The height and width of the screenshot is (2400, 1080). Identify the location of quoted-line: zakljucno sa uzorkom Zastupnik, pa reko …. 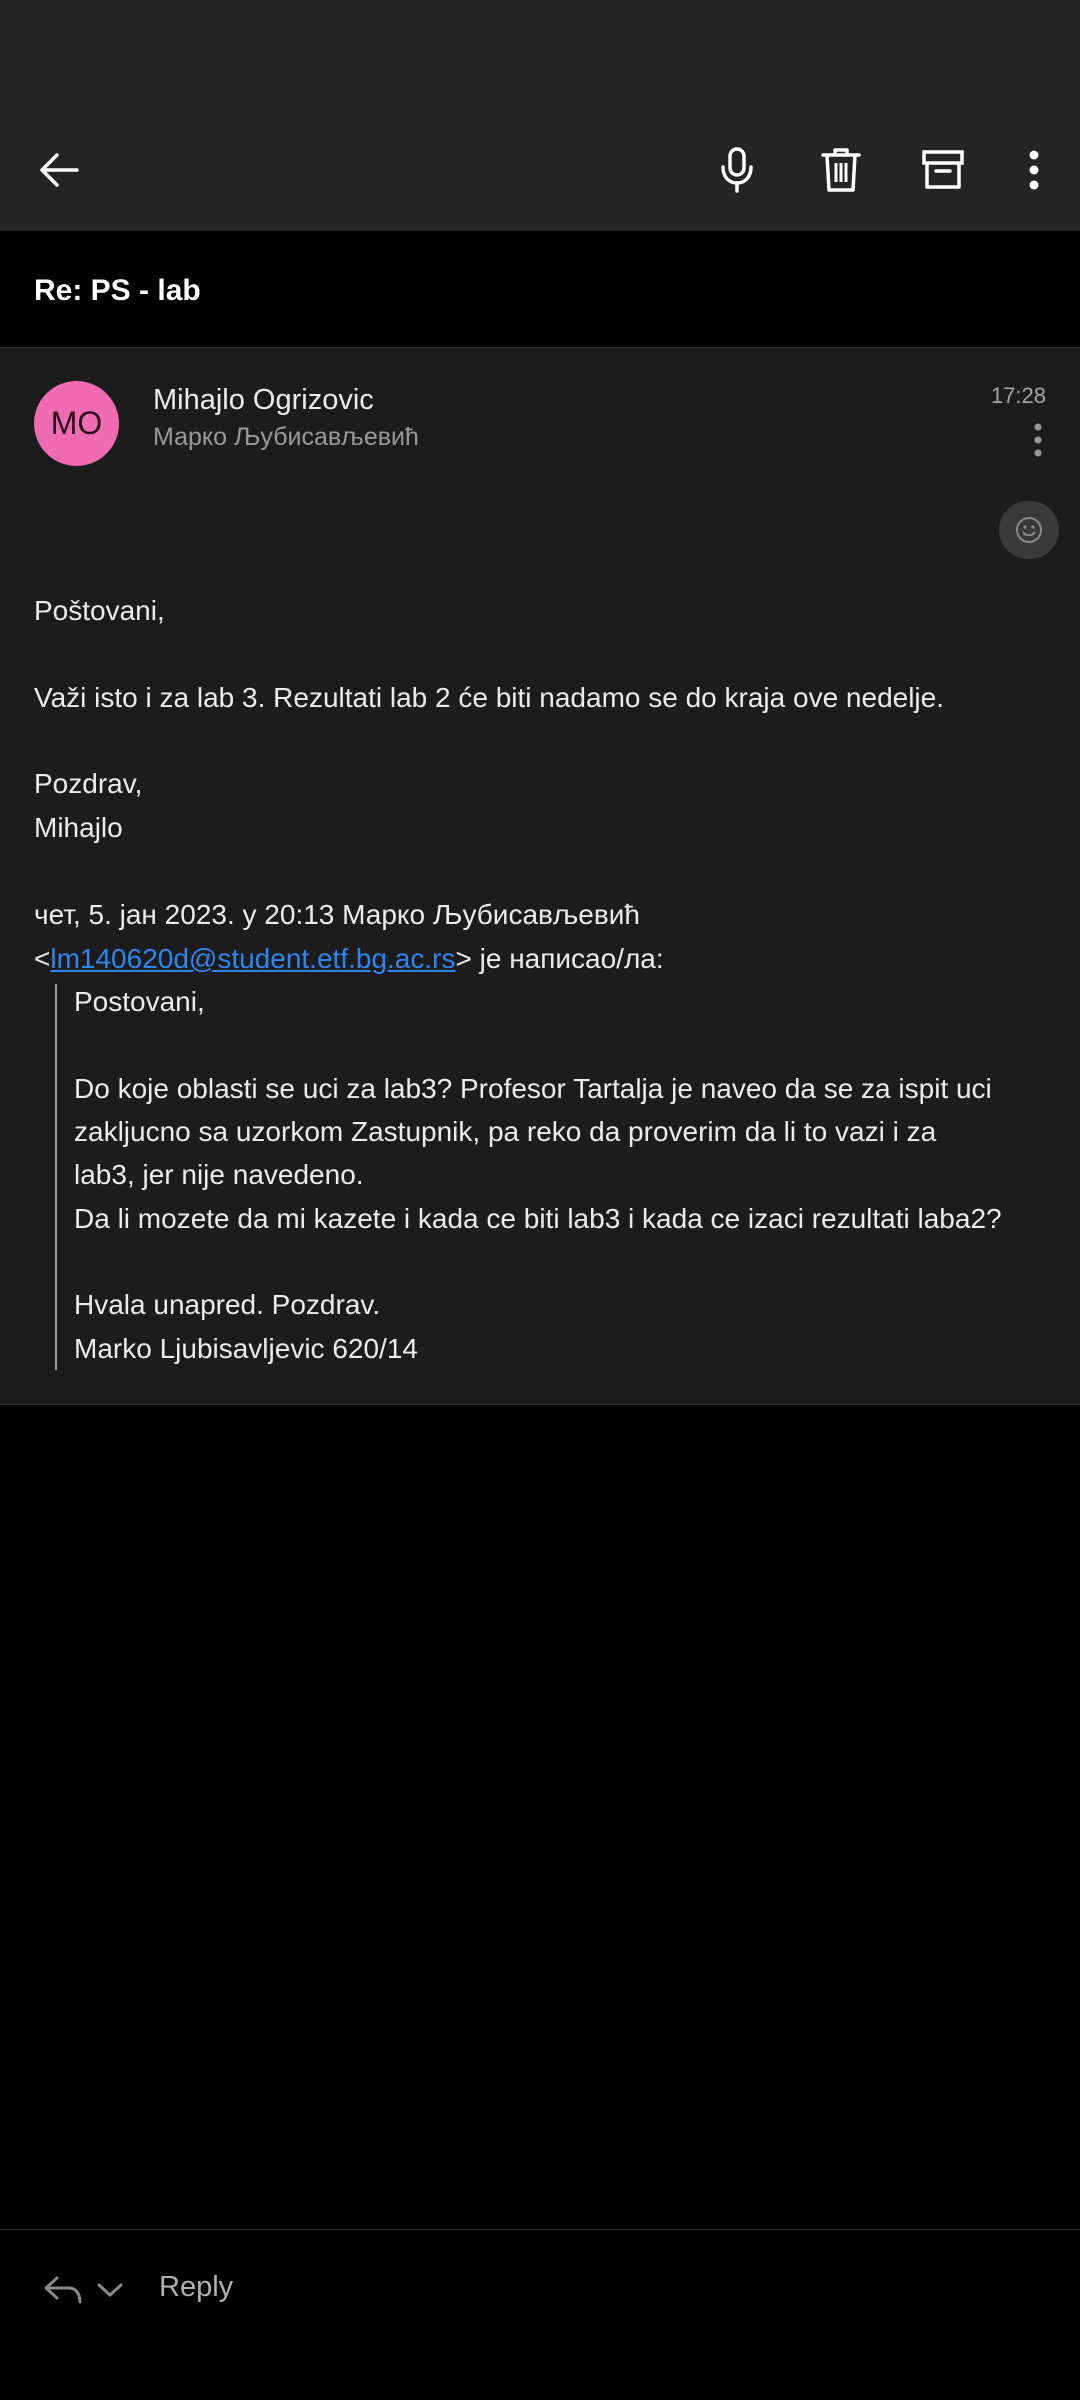
(505, 1131).